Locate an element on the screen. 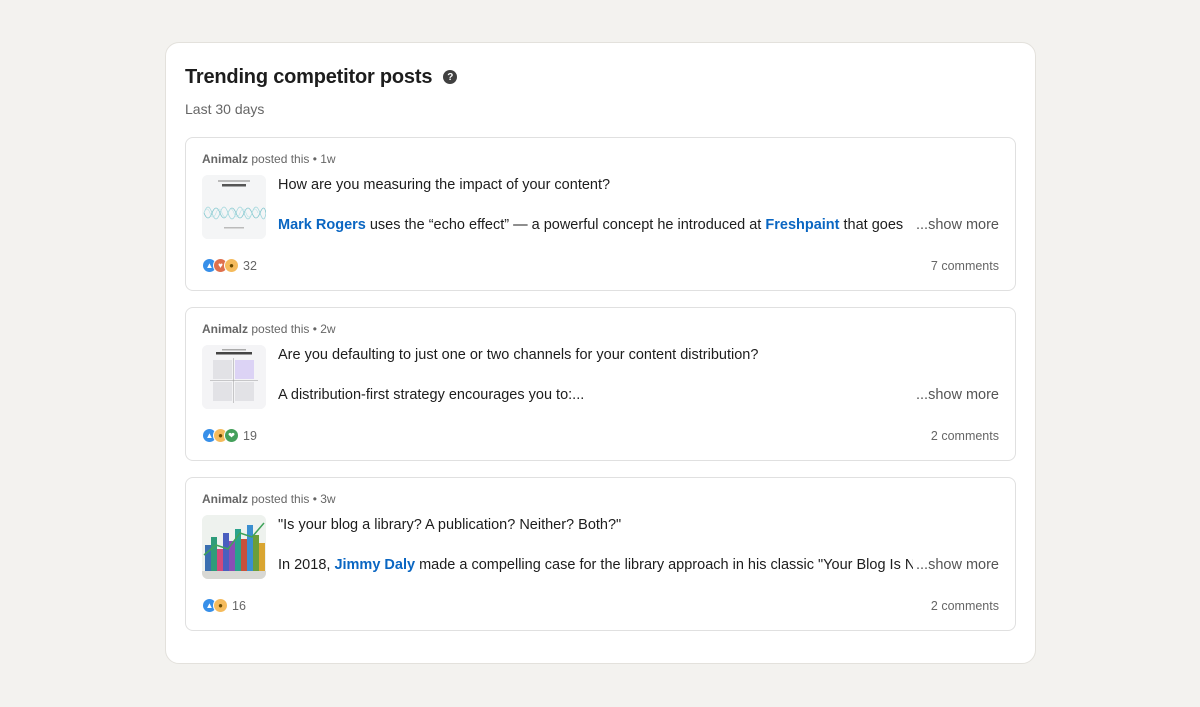  mention-link: Jimmy Daly is located at coordinates (374, 565).